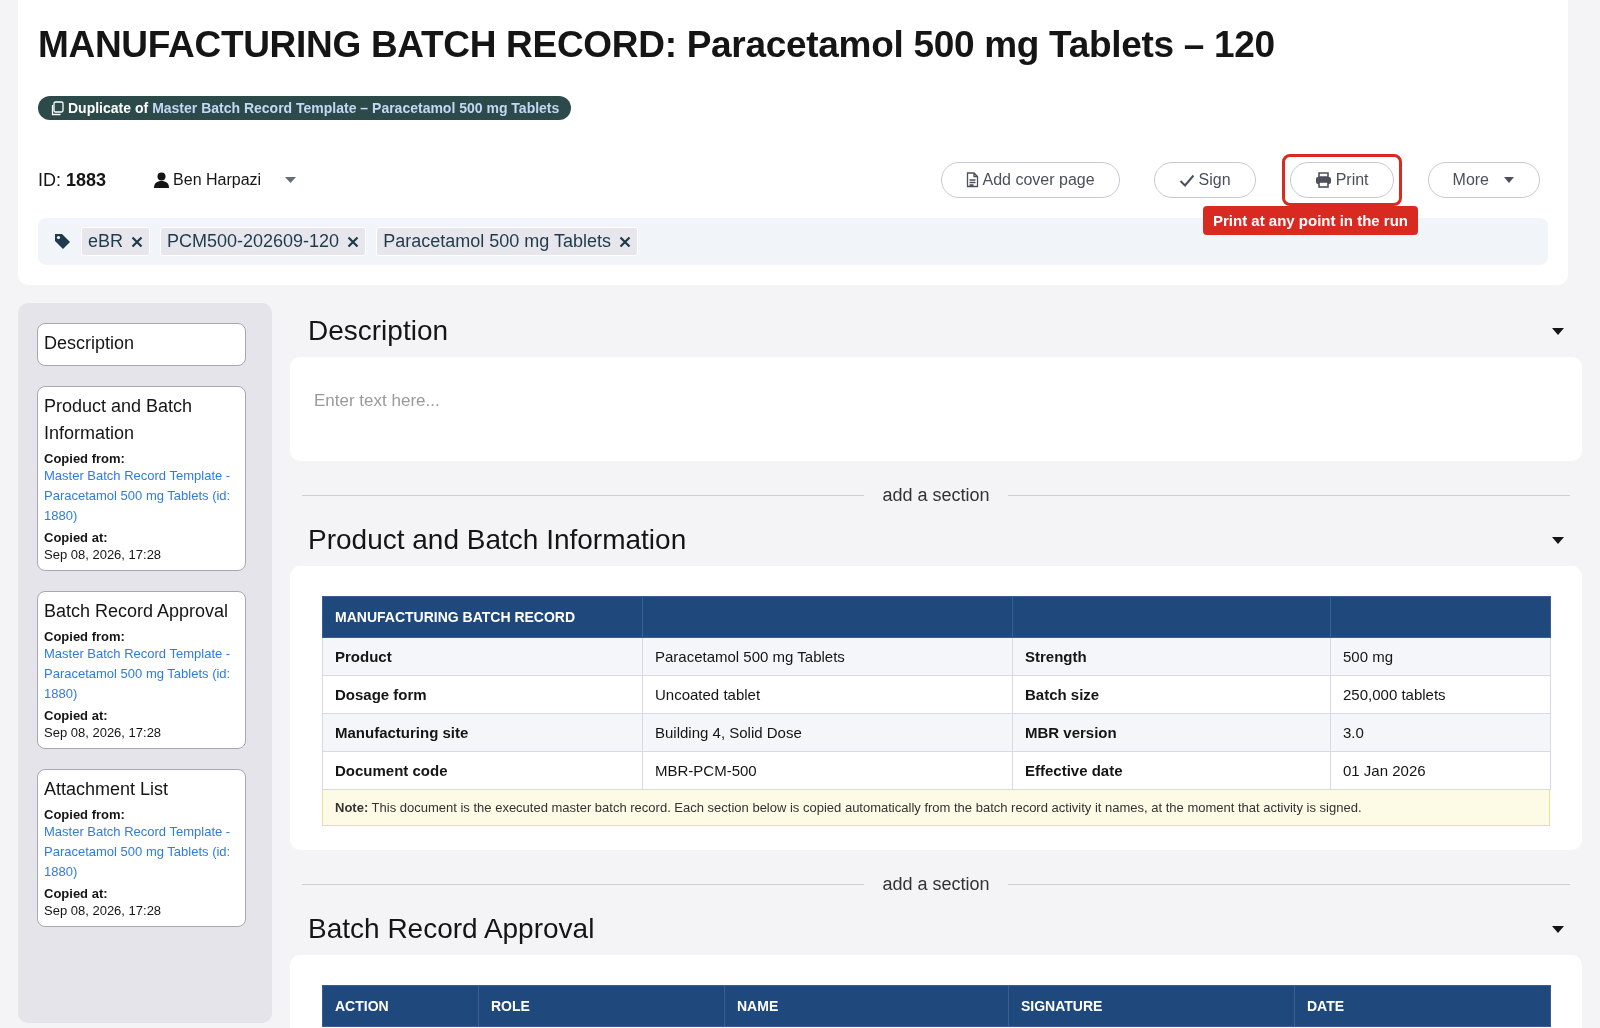 This screenshot has height=1028, width=1600. Describe the element at coordinates (827, 732) in the screenshot. I see `table-cell: Building 4, Solid Dose` at that location.